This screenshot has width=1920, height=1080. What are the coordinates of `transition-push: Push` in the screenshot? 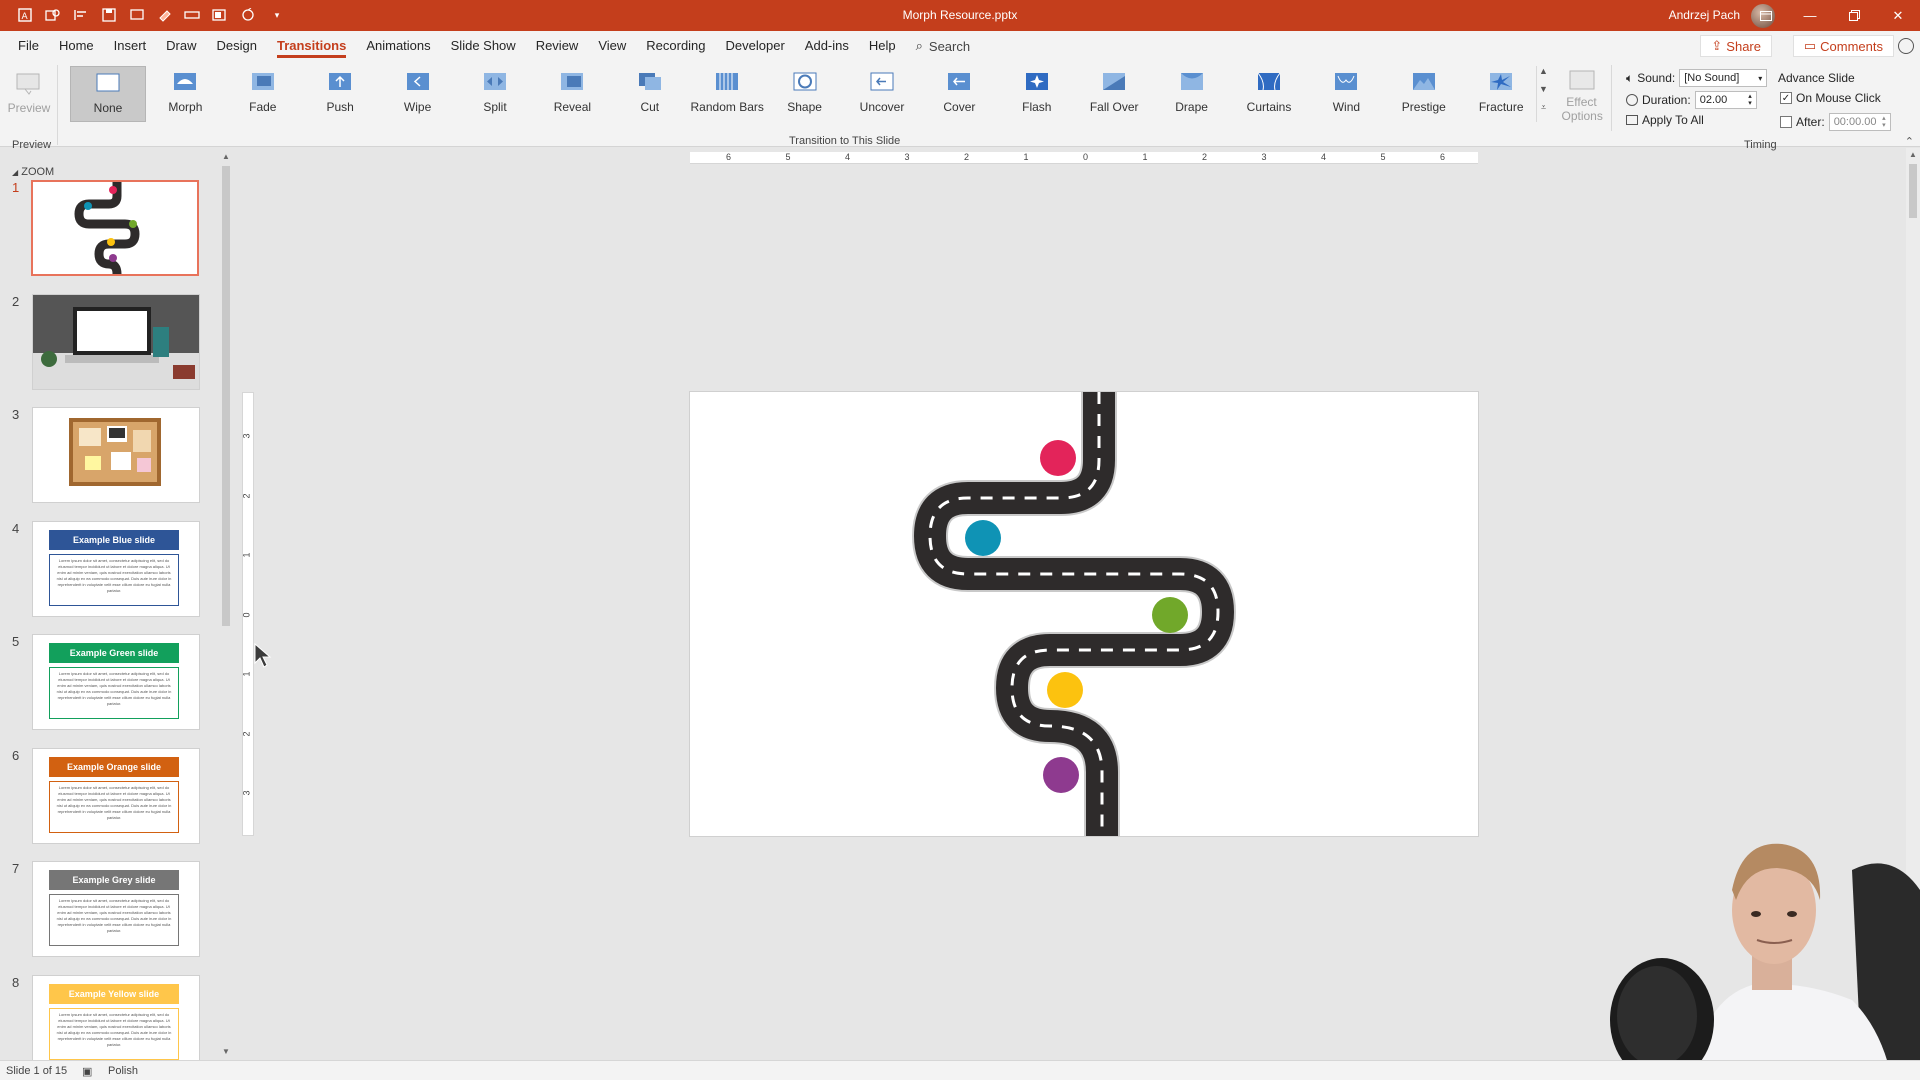 It's located at (340, 94).